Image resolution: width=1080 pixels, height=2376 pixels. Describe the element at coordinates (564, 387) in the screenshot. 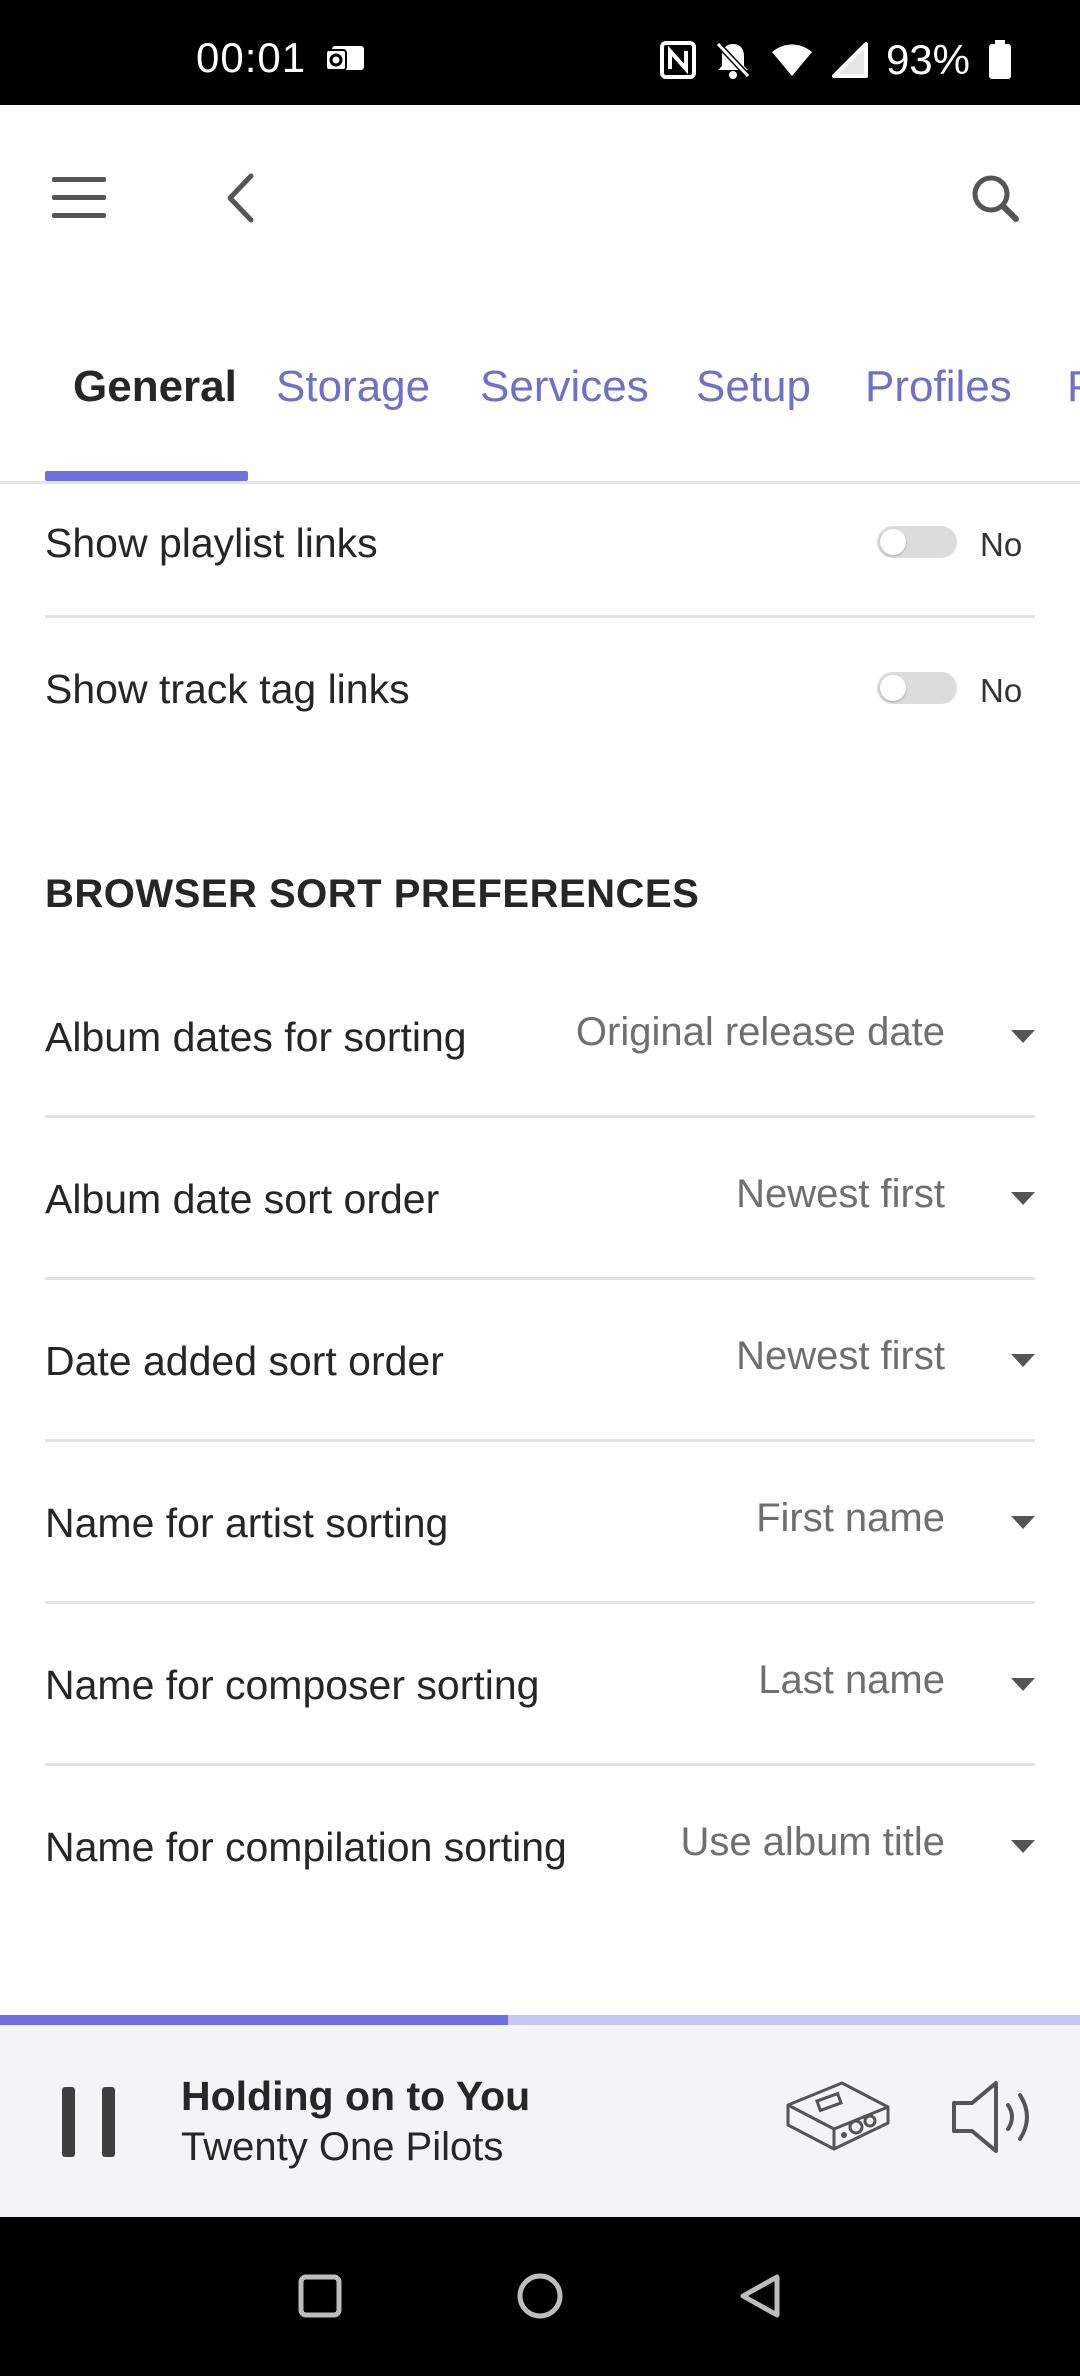

I see `tab-services: Services` at that location.